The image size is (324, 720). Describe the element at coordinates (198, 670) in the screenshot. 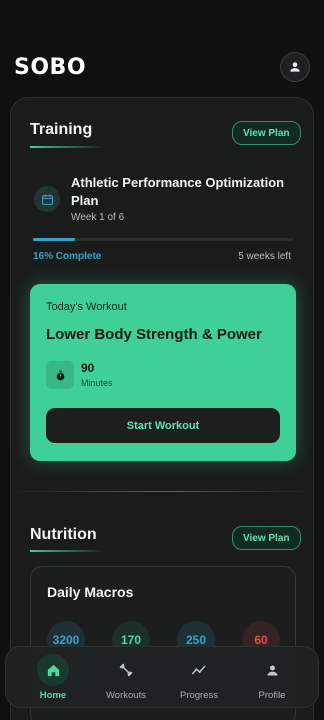

I see `trend-icon` at that location.